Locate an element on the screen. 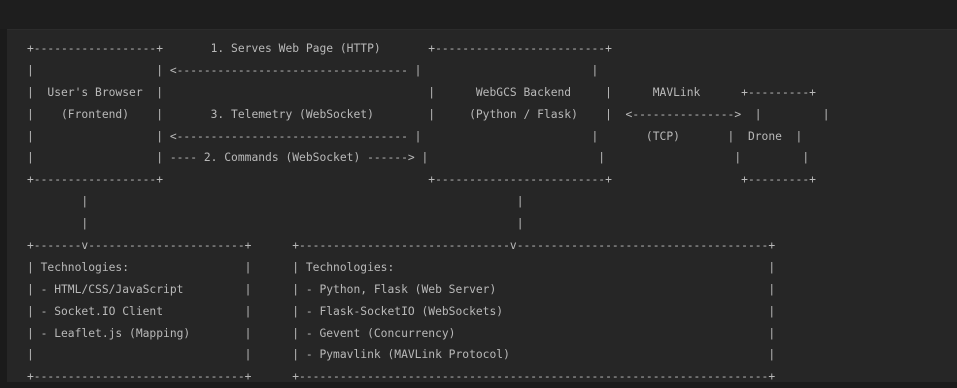 The height and width of the screenshot is (388, 957). code-line-11: | Technologies: | | Technologies: | is located at coordinates (401, 267).